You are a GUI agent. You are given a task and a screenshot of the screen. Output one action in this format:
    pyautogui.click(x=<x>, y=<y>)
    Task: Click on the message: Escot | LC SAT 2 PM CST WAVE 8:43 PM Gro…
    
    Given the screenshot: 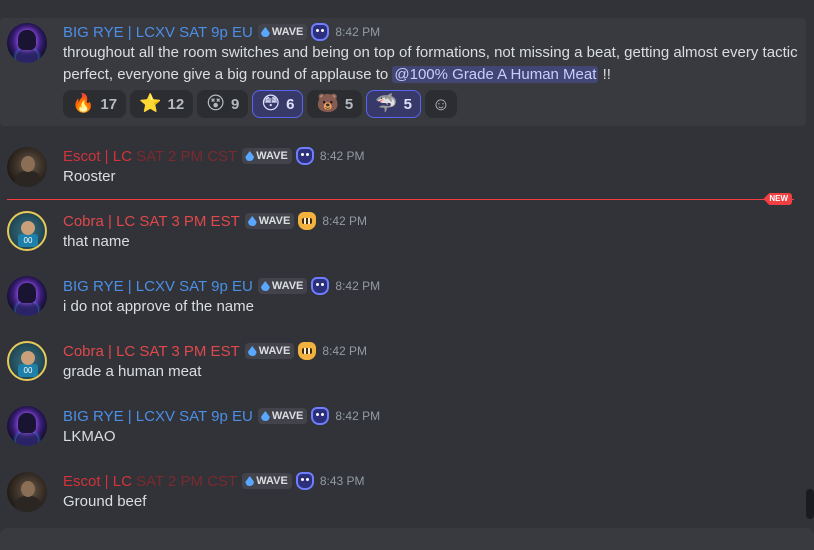 What is the action you would take?
    pyautogui.click(x=407, y=492)
    